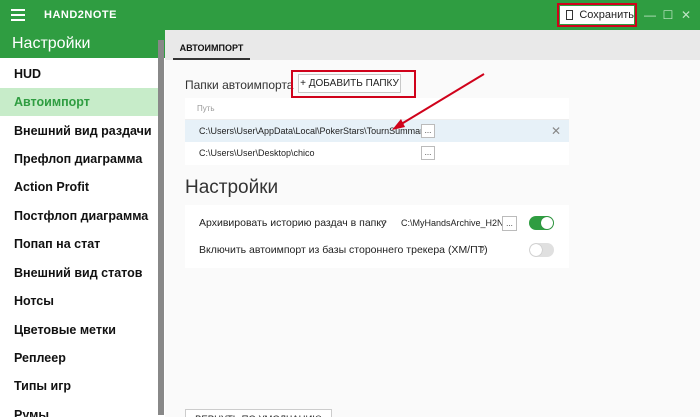 Image resolution: width=700 pixels, height=417 pixels. I want to click on settings-section-title: Настройки, so click(232, 187).